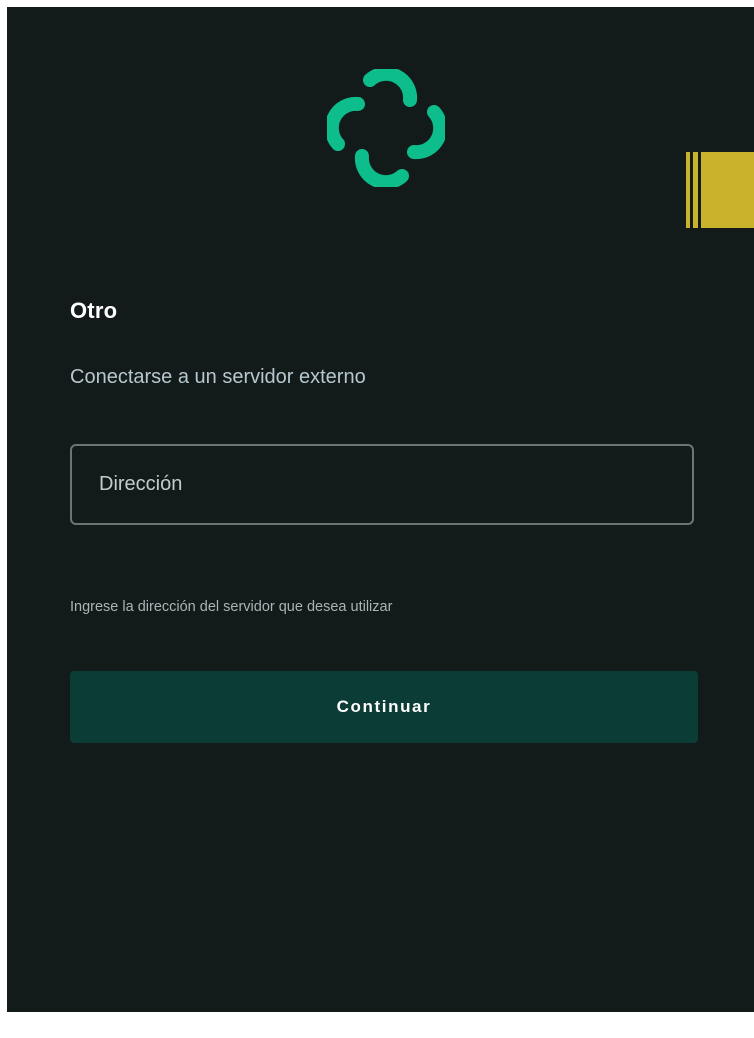 The height and width of the screenshot is (1038, 754). What do you see at coordinates (382, 484) in the screenshot?
I see `server-address-input` at bounding box center [382, 484].